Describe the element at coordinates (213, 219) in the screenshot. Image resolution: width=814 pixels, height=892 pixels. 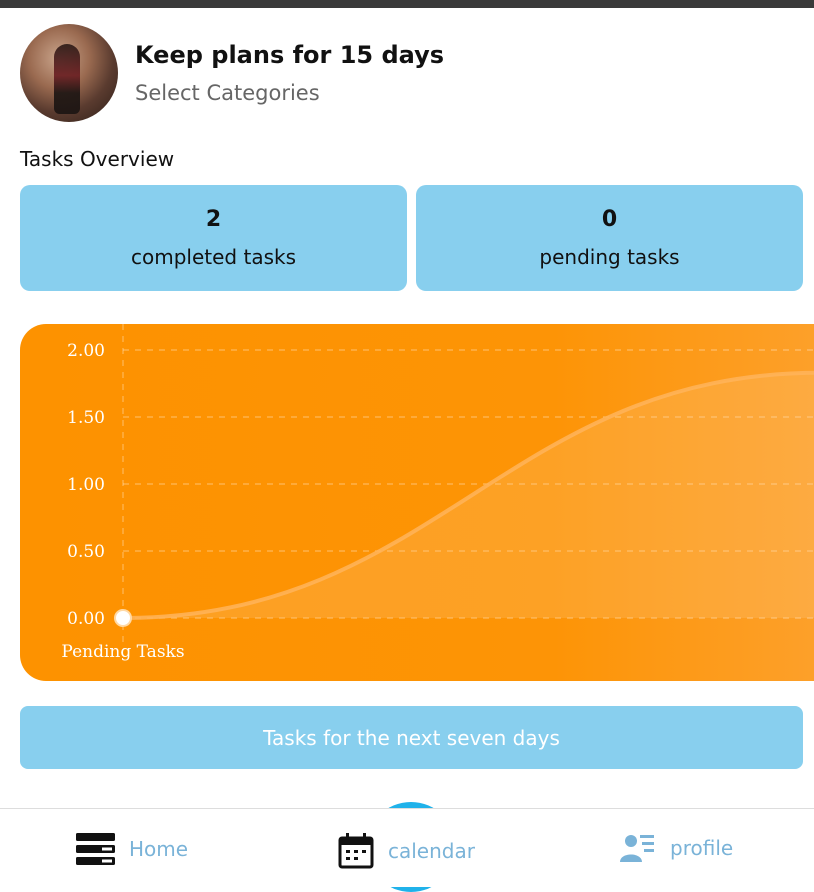
I see `completed-tasks-count: 2` at that location.